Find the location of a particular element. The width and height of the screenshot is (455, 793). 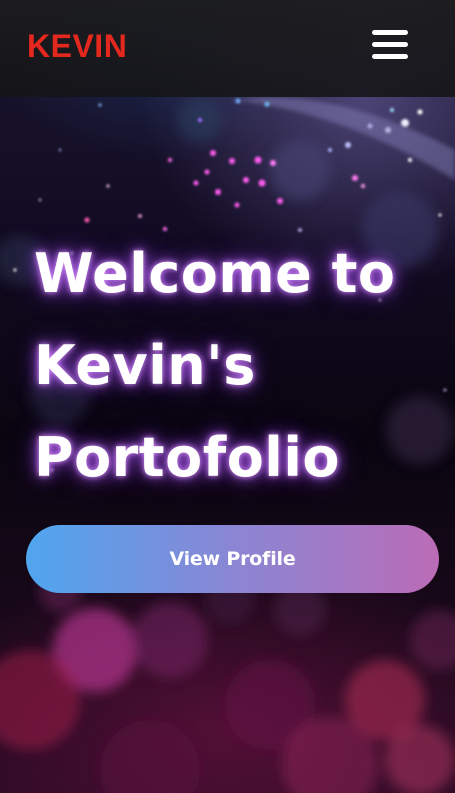

hero-title-line-1: Welcome to is located at coordinates (215, 273).